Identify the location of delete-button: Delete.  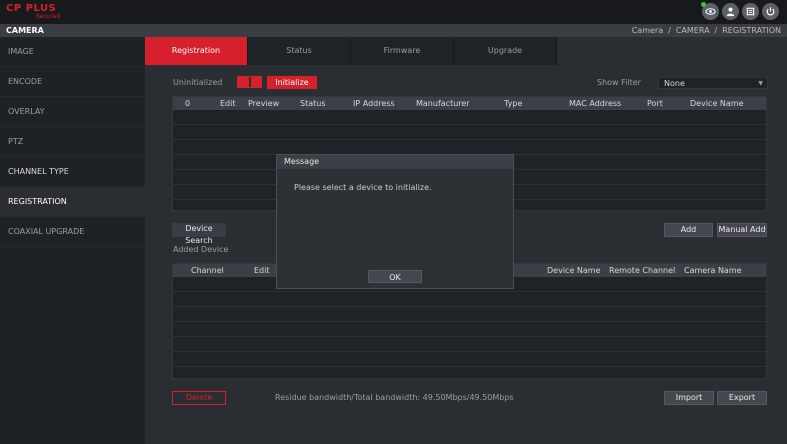
(199, 398).